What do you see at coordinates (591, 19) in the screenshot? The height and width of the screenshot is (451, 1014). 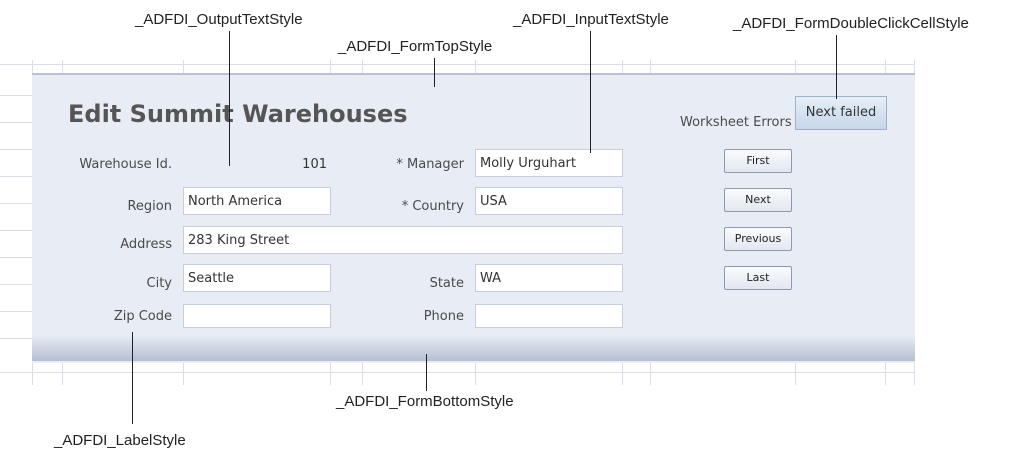 I see `callout-input-text-style: _ADFDI_InputTextStyle` at bounding box center [591, 19].